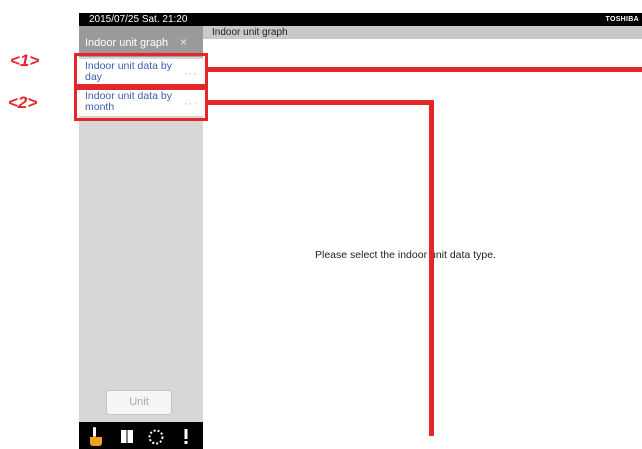 This screenshot has height=449, width=642. Describe the element at coordinates (422, 32) in the screenshot. I see `content-header: Indoor unit graph` at that location.